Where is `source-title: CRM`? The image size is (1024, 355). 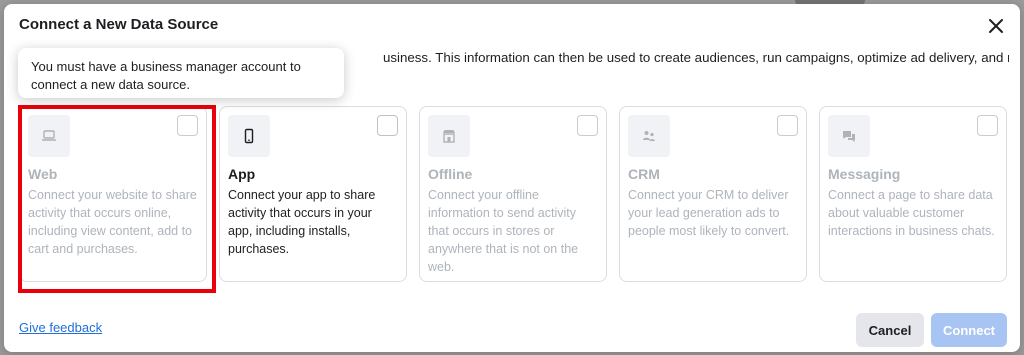 source-title: CRM is located at coordinates (644, 174).